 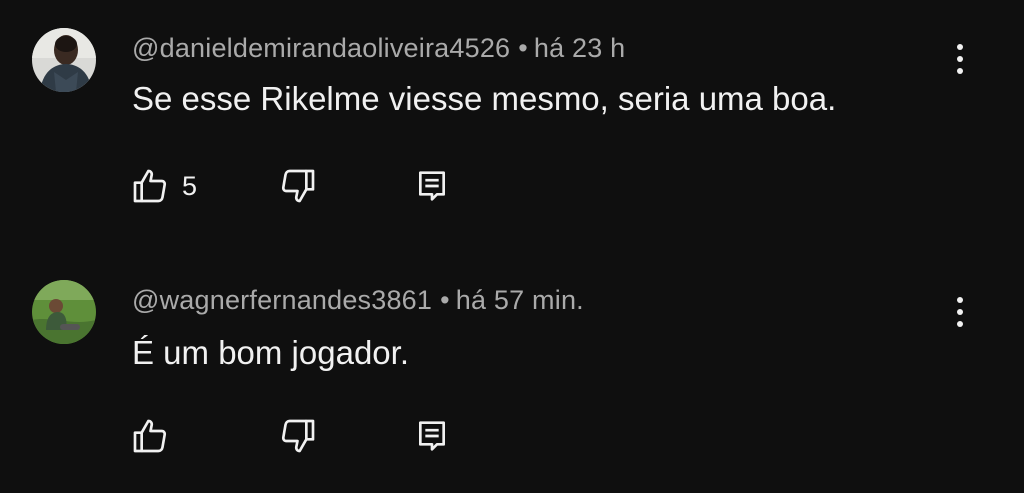 I want to click on comment-meta: @wagnerfernandes3861 • há 57 min., so click(x=358, y=300).